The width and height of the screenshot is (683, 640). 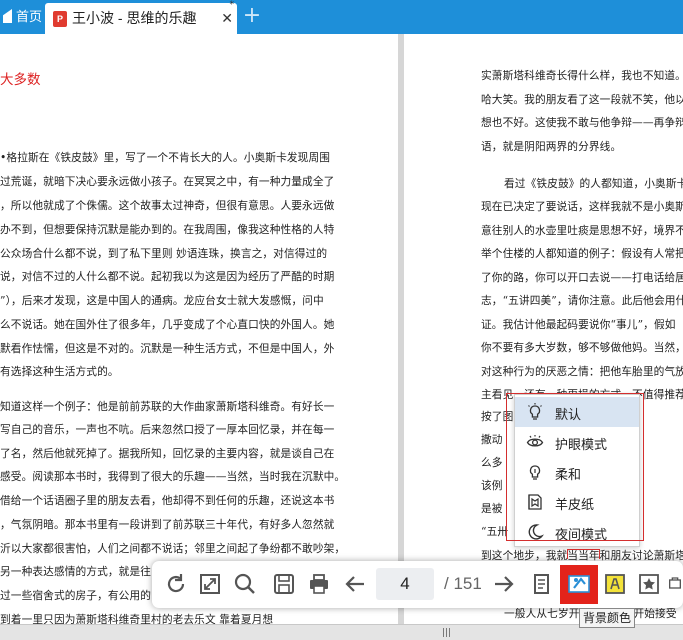 I want to click on print-icon, so click(x=319, y=584).